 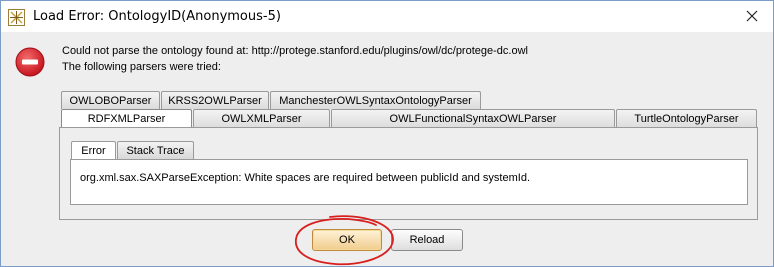 I want to click on title-bar: Load Error: OntologyID(Anonymous-5), so click(x=387, y=16).